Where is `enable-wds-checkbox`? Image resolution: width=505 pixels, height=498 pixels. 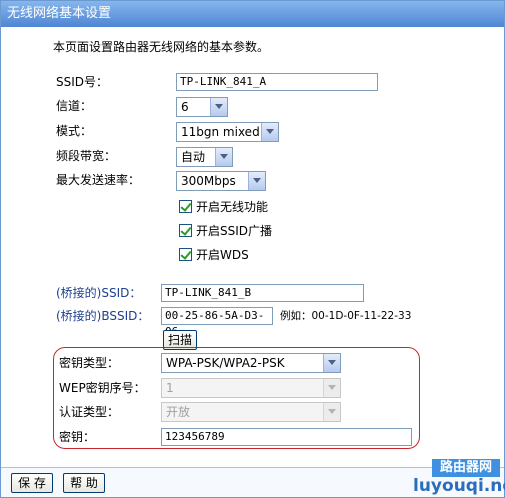
enable-wds-checkbox is located at coordinates (185, 254).